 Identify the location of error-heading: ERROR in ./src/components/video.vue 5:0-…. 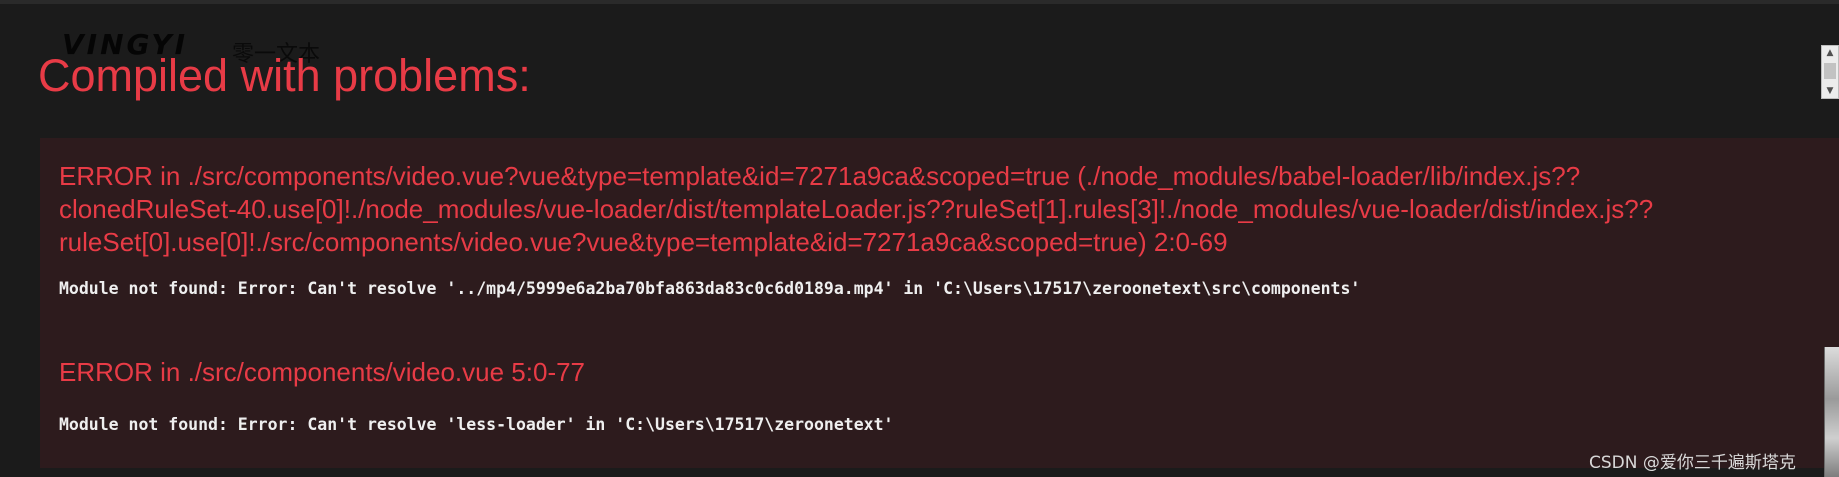
(322, 372).